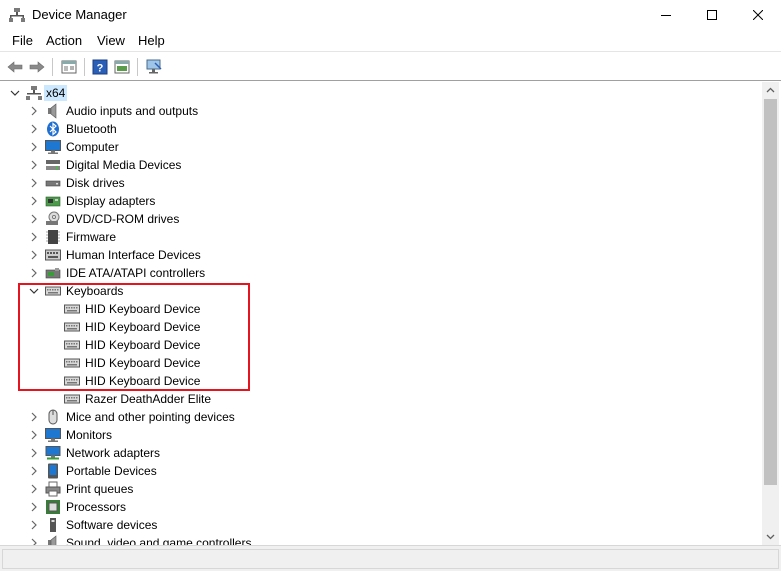 Image resolution: width=781 pixels, height=571 pixels. What do you see at coordinates (37, 67) in the screenshot?
I see `forward-button` at bounding box center [37, 67].